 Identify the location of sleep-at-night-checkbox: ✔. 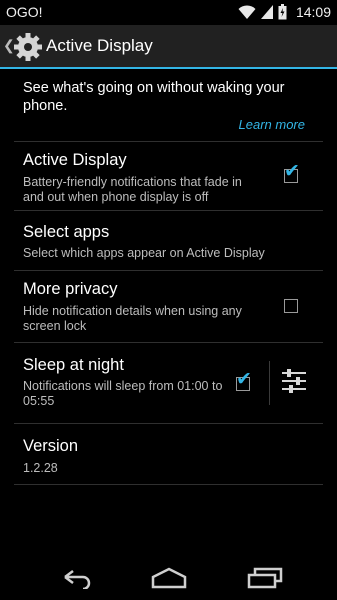
(244, 380).